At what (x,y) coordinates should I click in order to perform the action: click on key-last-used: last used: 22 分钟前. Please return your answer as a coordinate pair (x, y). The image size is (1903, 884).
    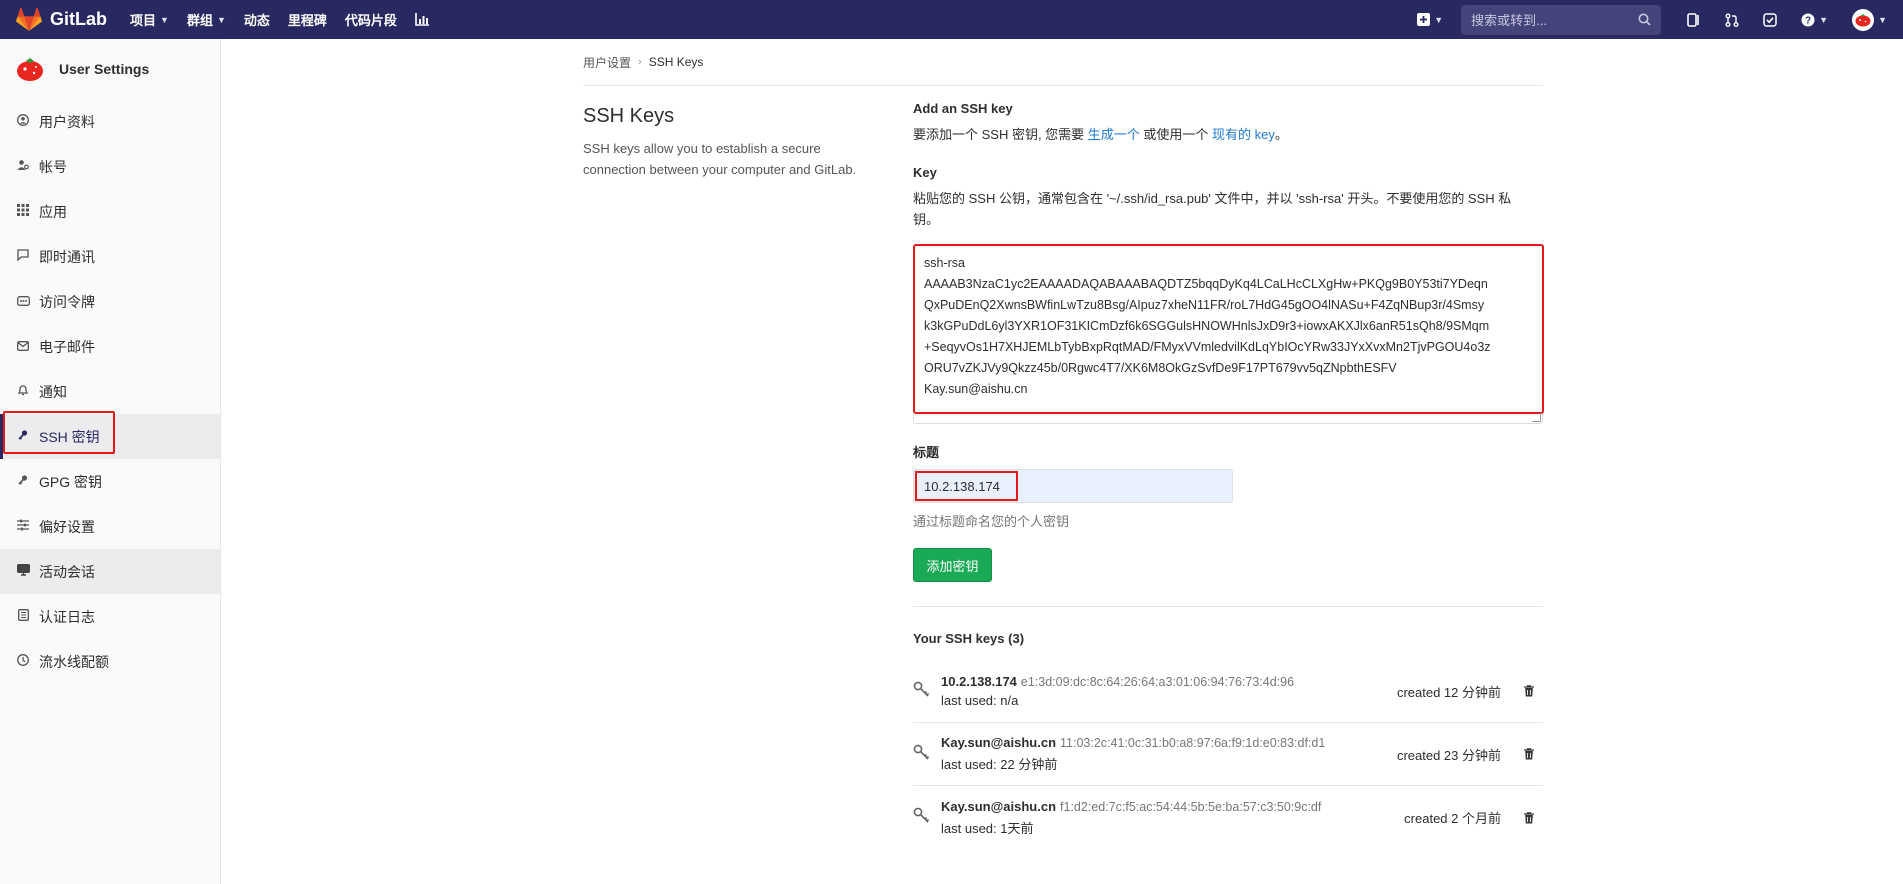
    Looking at the image, I should click on (999, 764).